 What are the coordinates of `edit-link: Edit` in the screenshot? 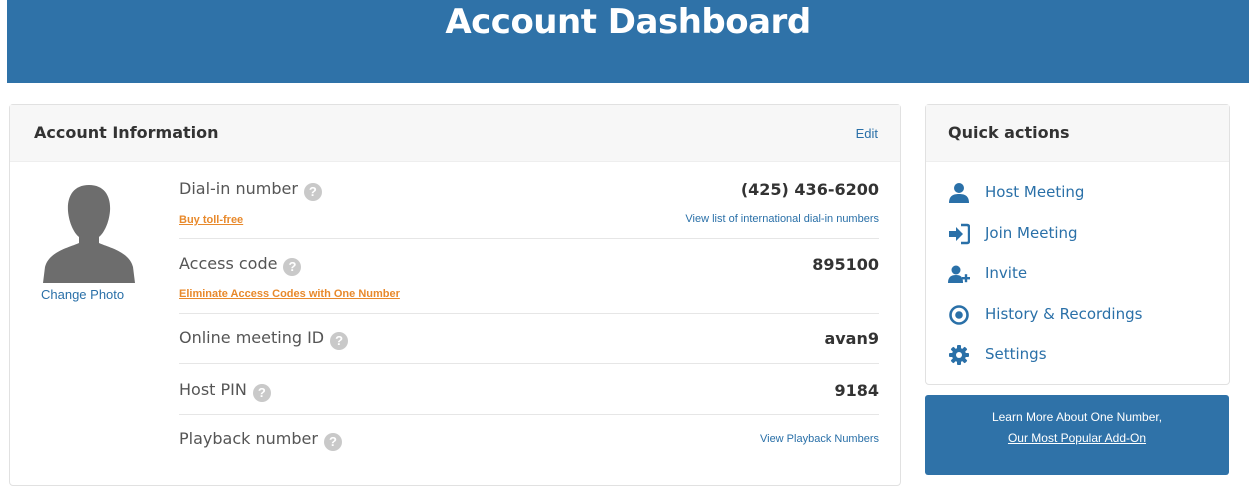 It's located at (867, 133).